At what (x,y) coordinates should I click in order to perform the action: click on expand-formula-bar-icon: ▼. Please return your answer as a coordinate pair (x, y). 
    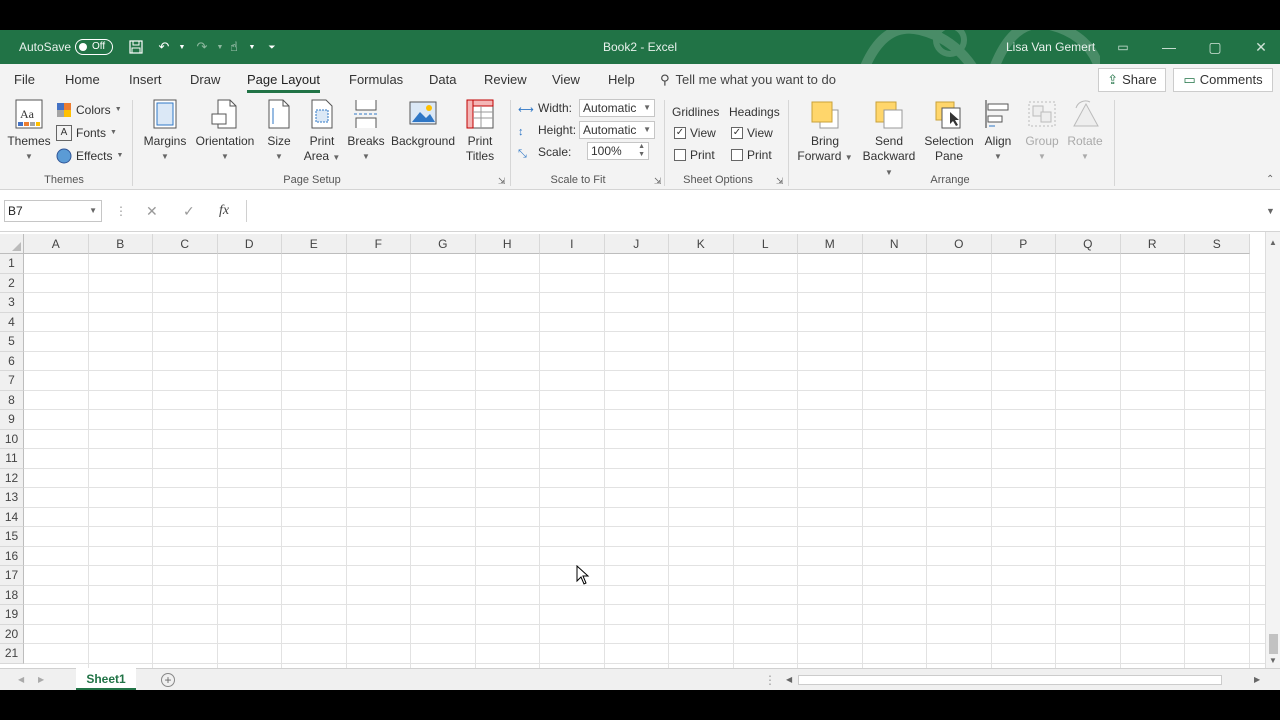
    Looking at the image, I should click on (1270, 211).